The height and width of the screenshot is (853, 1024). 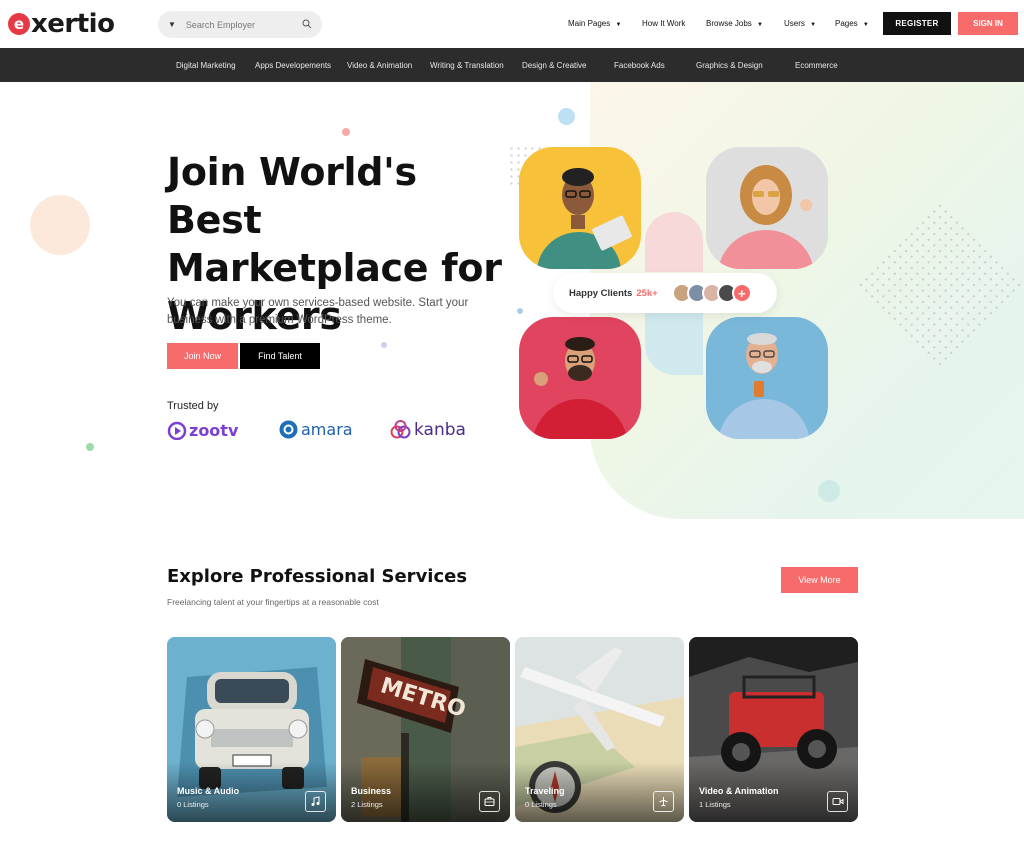 I want to click on brand-kanba: kanba, so click(x=428, y=430).